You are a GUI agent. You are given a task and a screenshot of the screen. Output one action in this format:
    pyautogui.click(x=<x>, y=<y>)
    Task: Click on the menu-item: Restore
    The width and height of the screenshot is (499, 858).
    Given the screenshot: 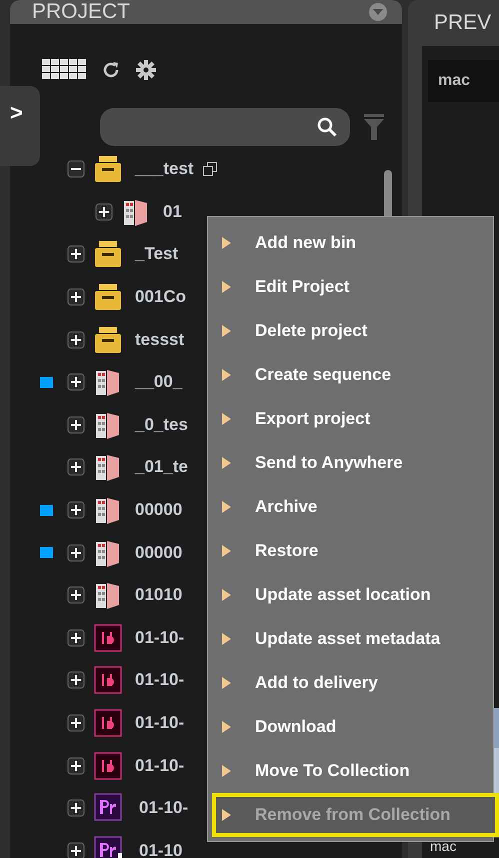 What is the action you would take?
    pyautogui.click(x=350, y=551)
    